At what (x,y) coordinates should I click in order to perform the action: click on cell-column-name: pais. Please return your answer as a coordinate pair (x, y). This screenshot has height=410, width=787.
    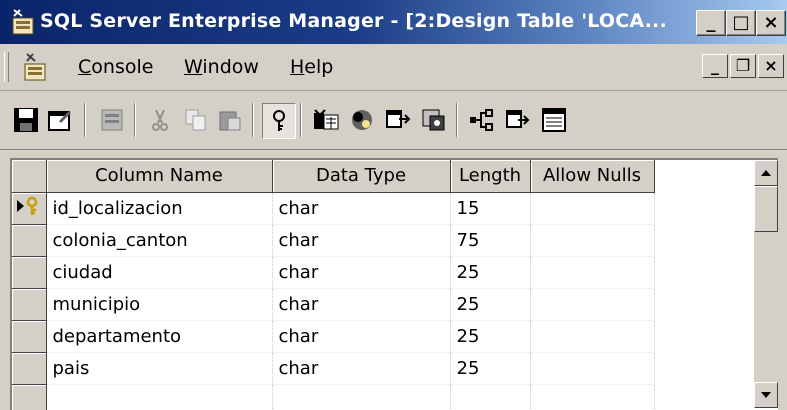
    Looking at the image, I should click on (159, 368).